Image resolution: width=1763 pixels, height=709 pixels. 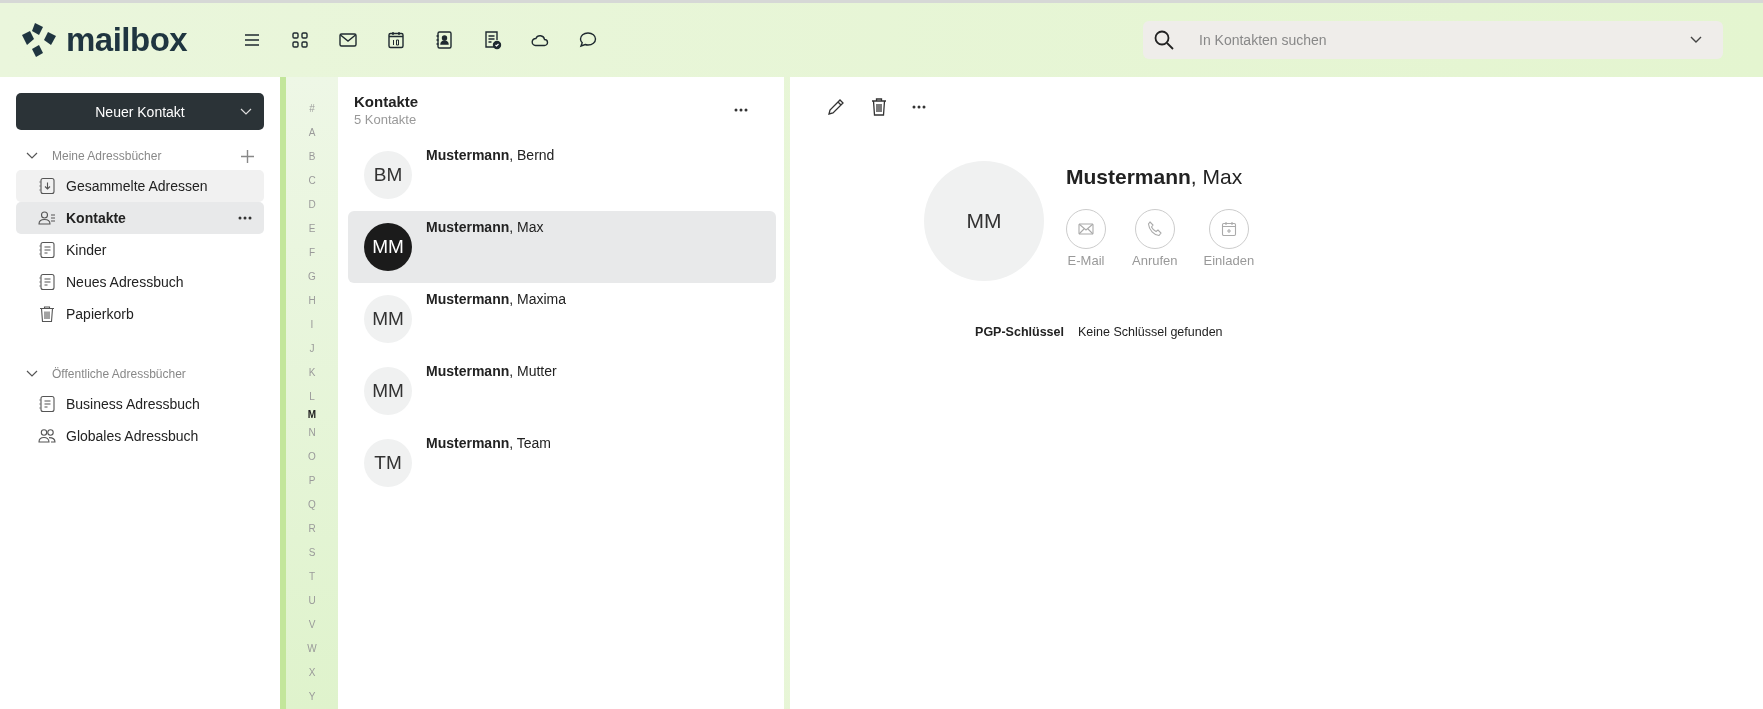 What do you see at coordinates (312, 277) in the screenshot?
I see `alphabet-letter: G` at bounding box center [312, 277].